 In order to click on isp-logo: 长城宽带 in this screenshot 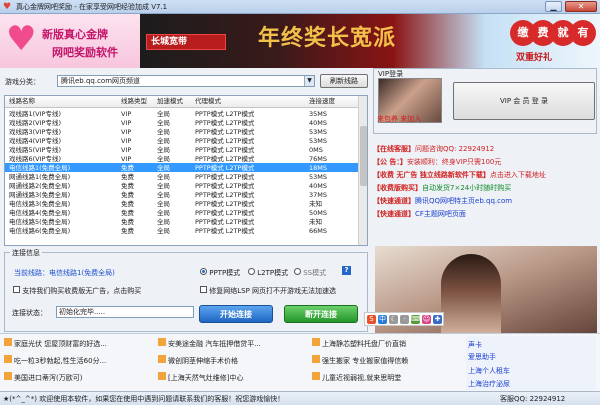, I will do `click(186, 42)`.